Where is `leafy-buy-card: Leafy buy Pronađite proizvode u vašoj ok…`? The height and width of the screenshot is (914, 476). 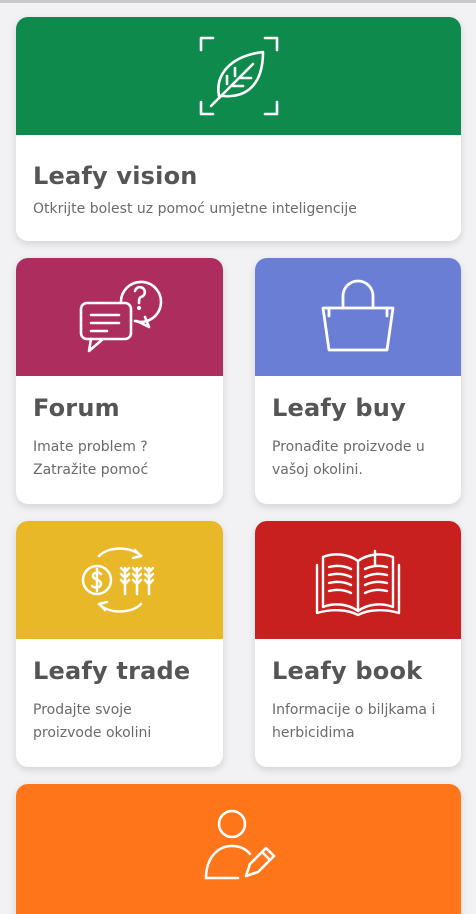
leafy-buy-card: Leafy buy Pronađite proizvode u vašoj ok… is located at coordinates (358, 381).